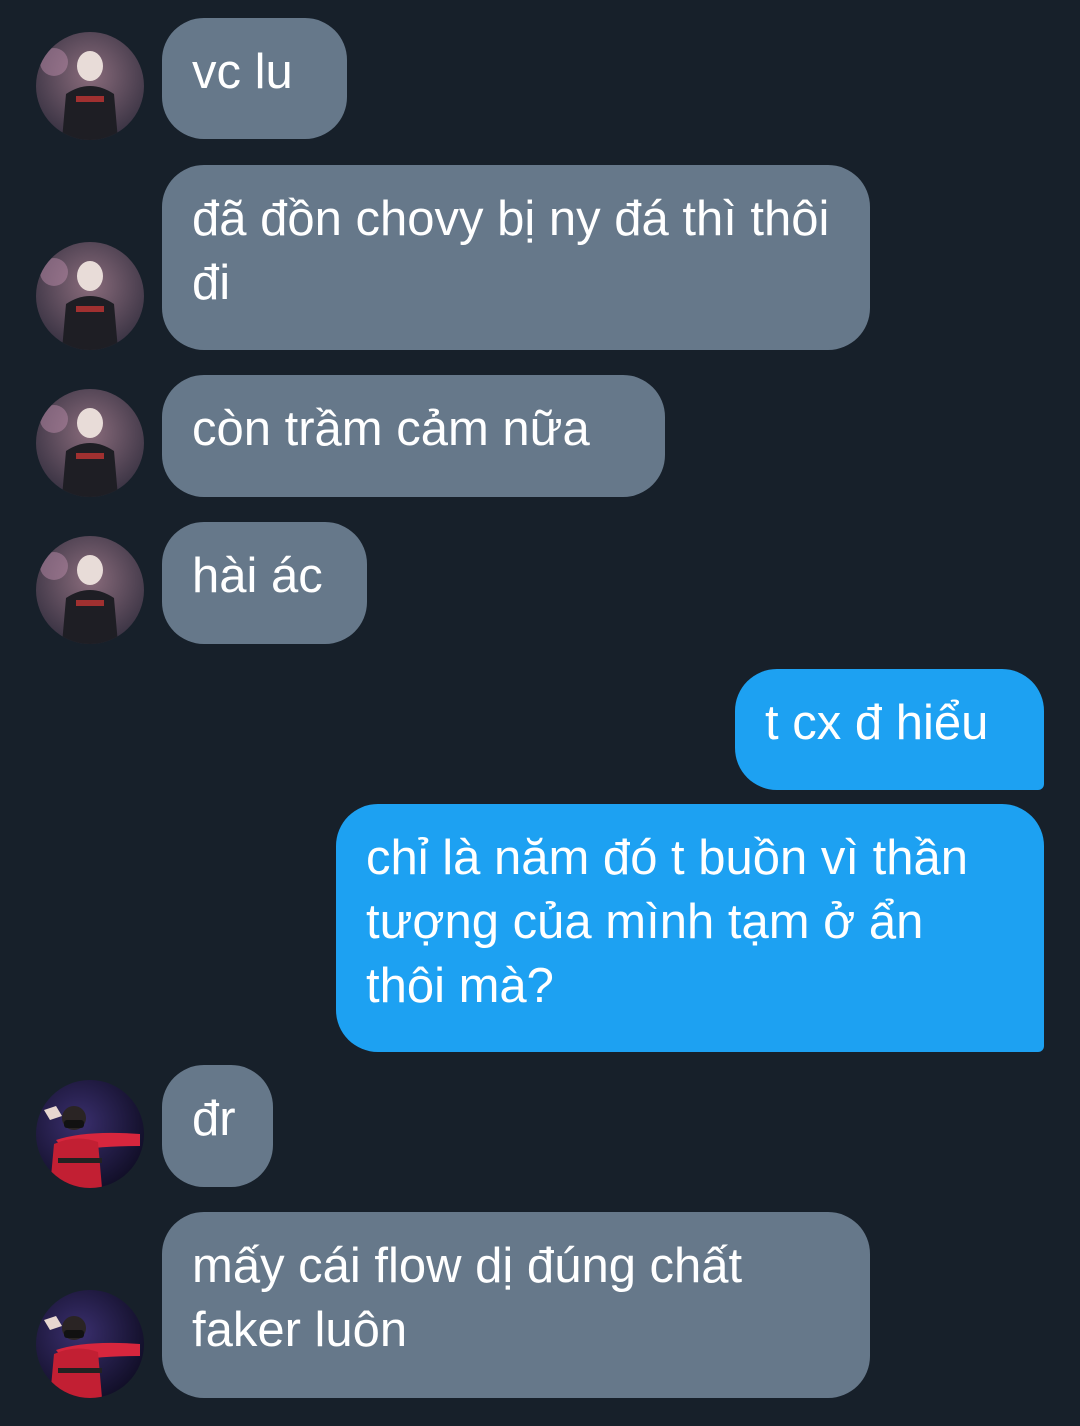 This screenshot has width=1080, height=1426. What do you see at coordinates (516, 1305) in the screenshot?
I see `message-bubble: mấy cái flow dị đúng chất faker luôn` at bounding box center [516, 1305].